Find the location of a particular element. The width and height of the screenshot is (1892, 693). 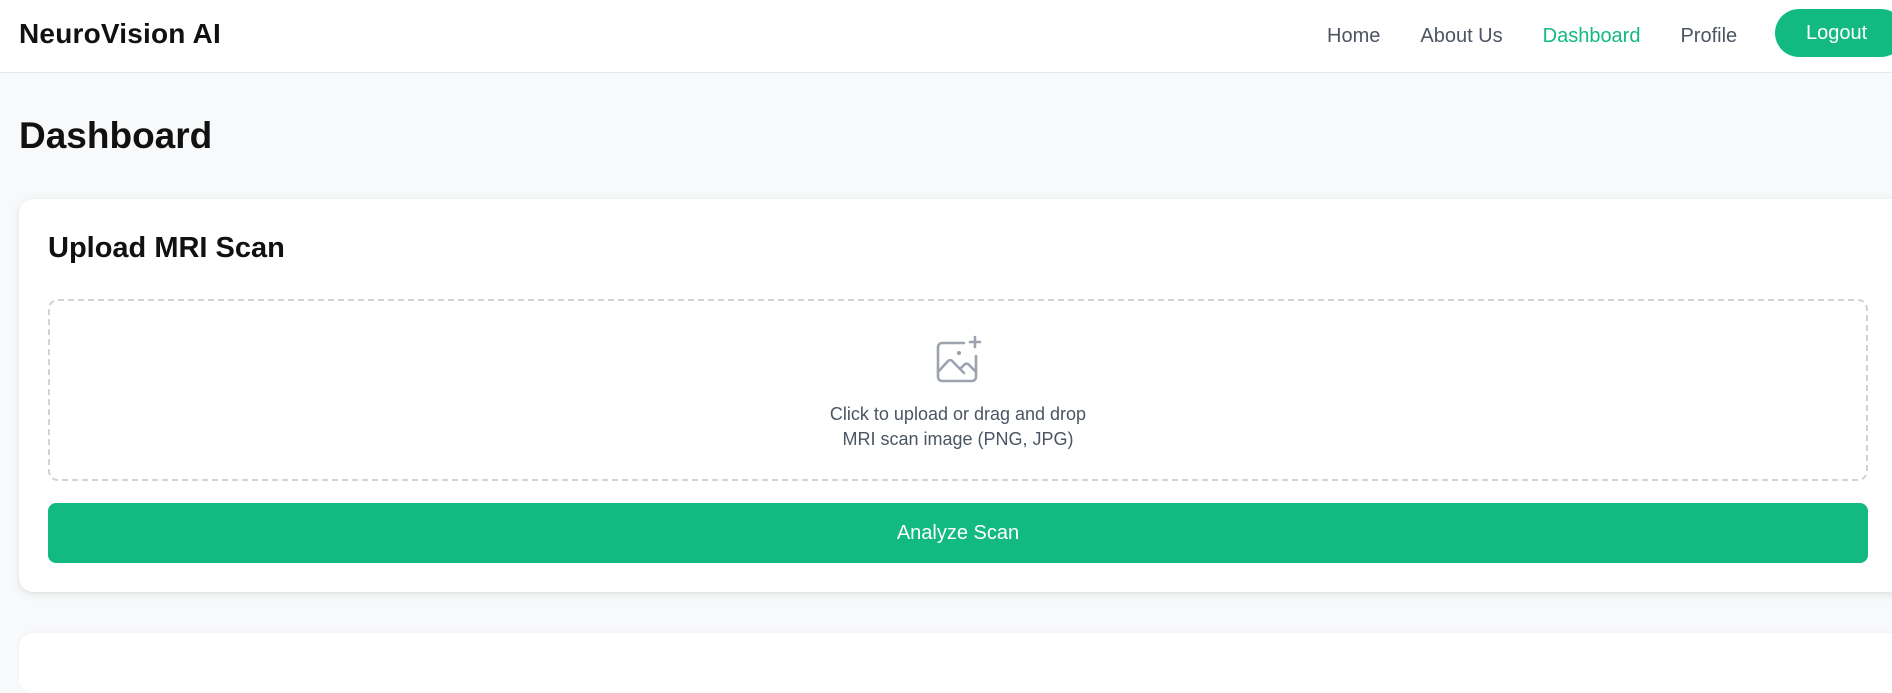

nav-links: Home About Us Dashboard Profile is located at coordinates (1552, 36).